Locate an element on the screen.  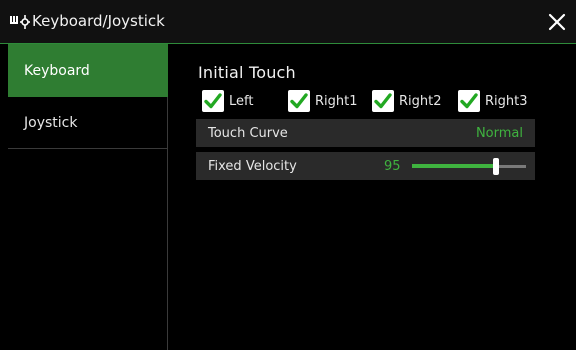
section-title: Initial Touch is located at coordinates (247, 72).